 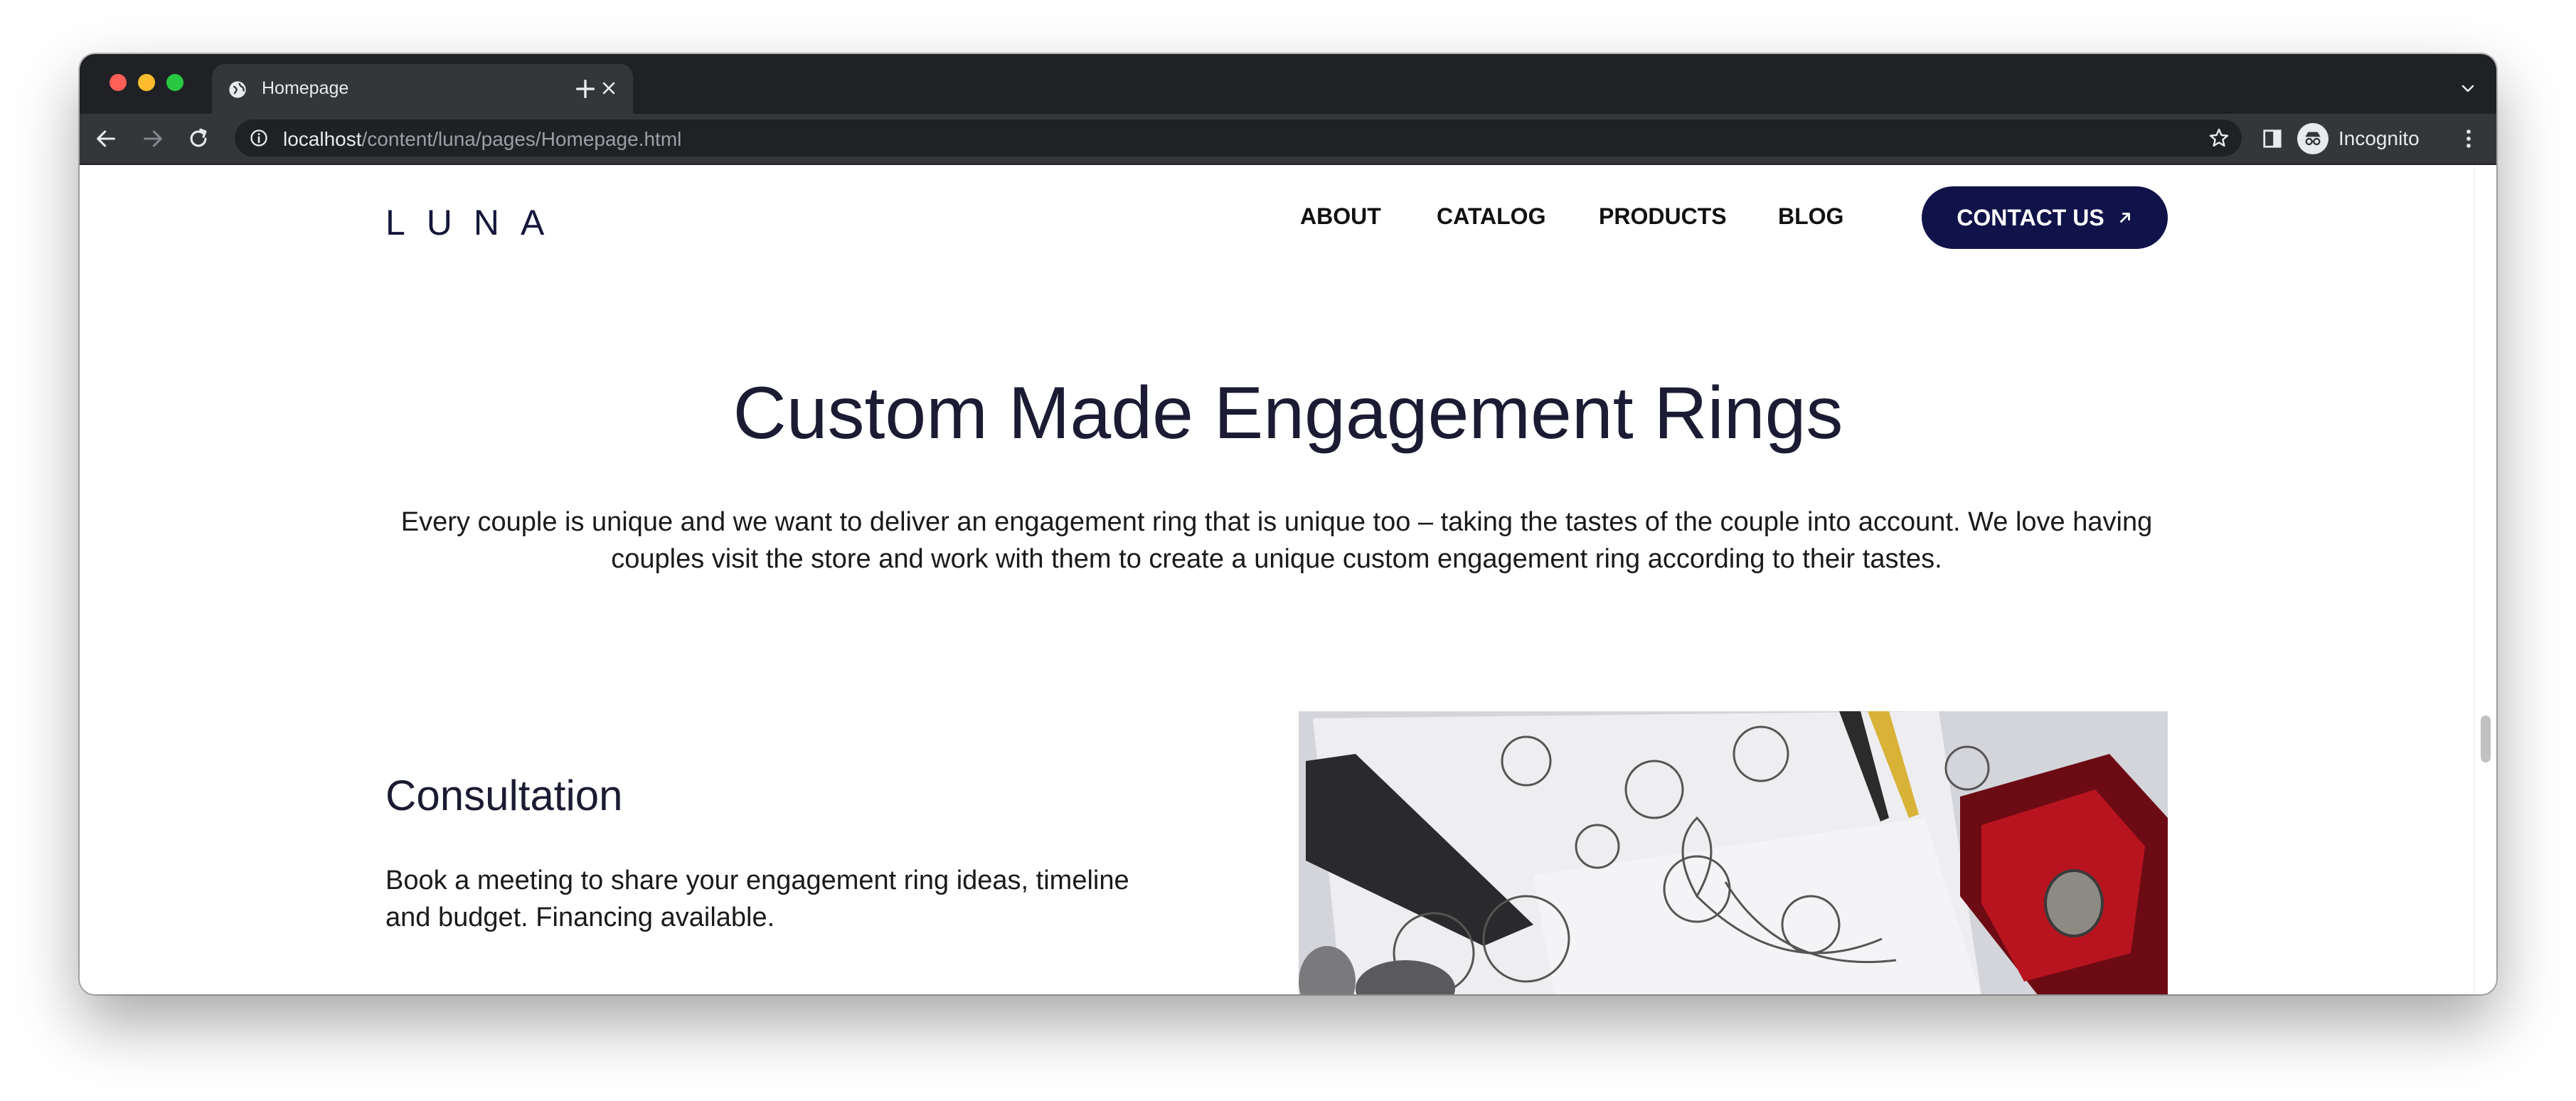 What do you see at coordinates (2467, 89) in the screenshot?
I see `chevron-down-icon` at bounding box center [2467, 89].